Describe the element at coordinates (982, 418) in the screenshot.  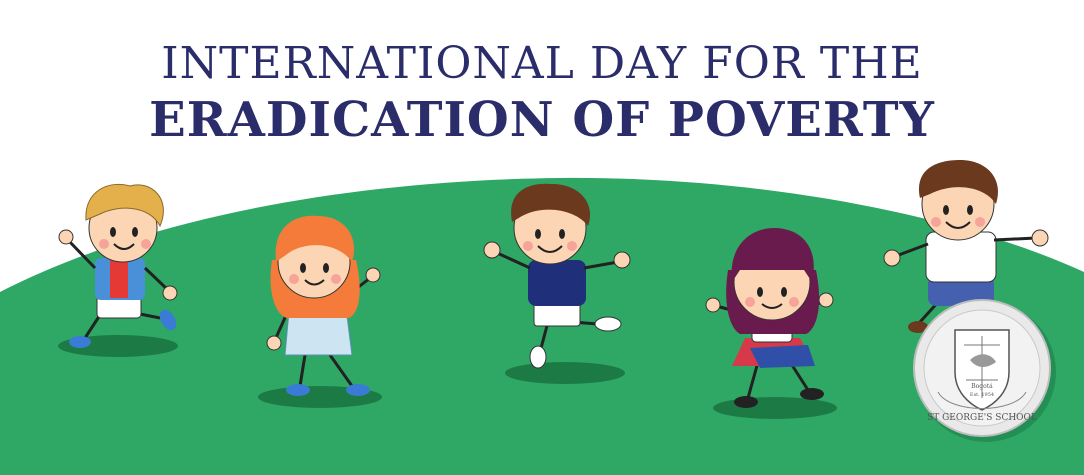
I see `seal-text: ST GEORGE'S SCHOOL` at that location.